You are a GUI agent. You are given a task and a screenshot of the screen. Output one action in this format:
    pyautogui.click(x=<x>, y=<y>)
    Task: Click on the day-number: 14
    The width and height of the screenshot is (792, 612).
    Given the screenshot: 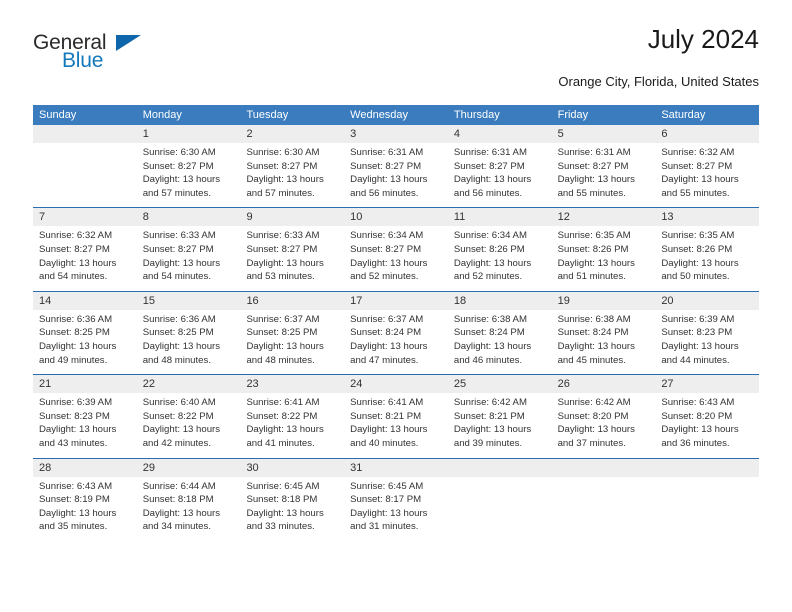 What is the action you would take?
    pyautogui.click(x=85, y=300)
    